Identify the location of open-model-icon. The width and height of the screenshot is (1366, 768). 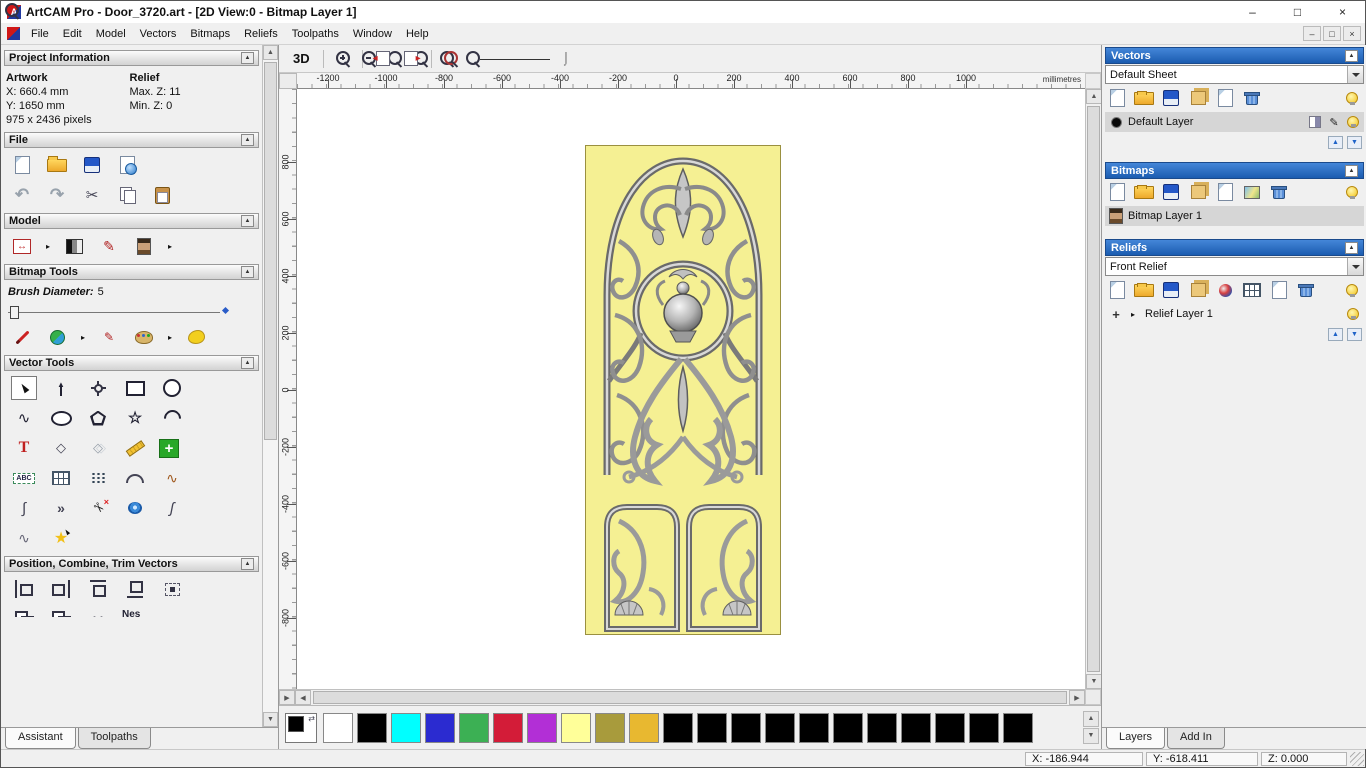
(57, 165).